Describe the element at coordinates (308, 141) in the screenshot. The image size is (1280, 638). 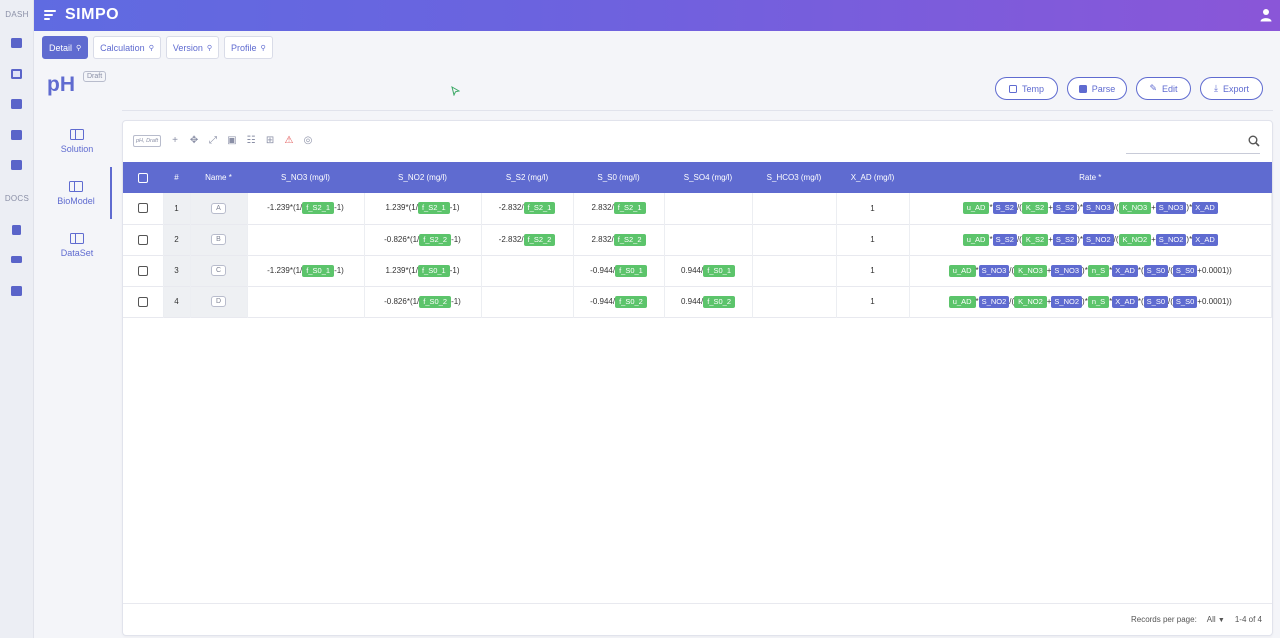
I see `target-icon: ◎` at that location.